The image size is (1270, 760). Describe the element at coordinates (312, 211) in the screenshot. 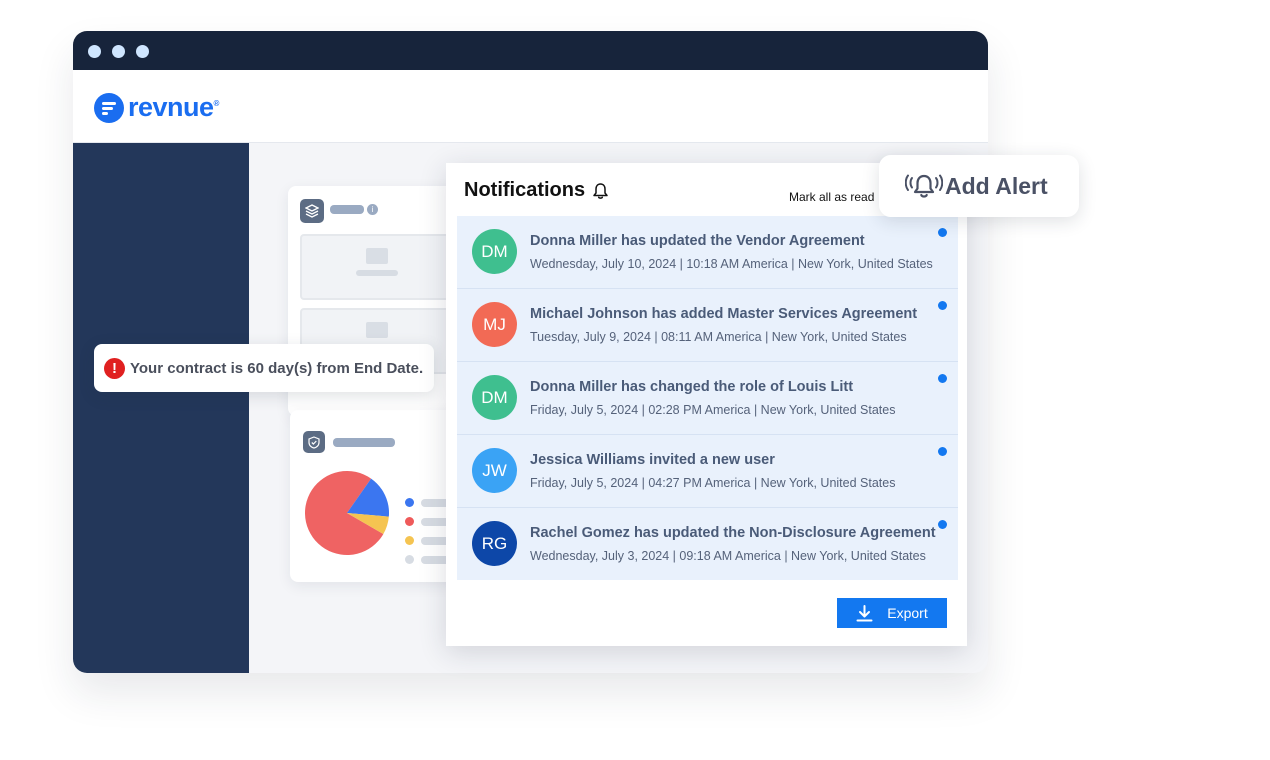

I see `layers-icon` at that location.